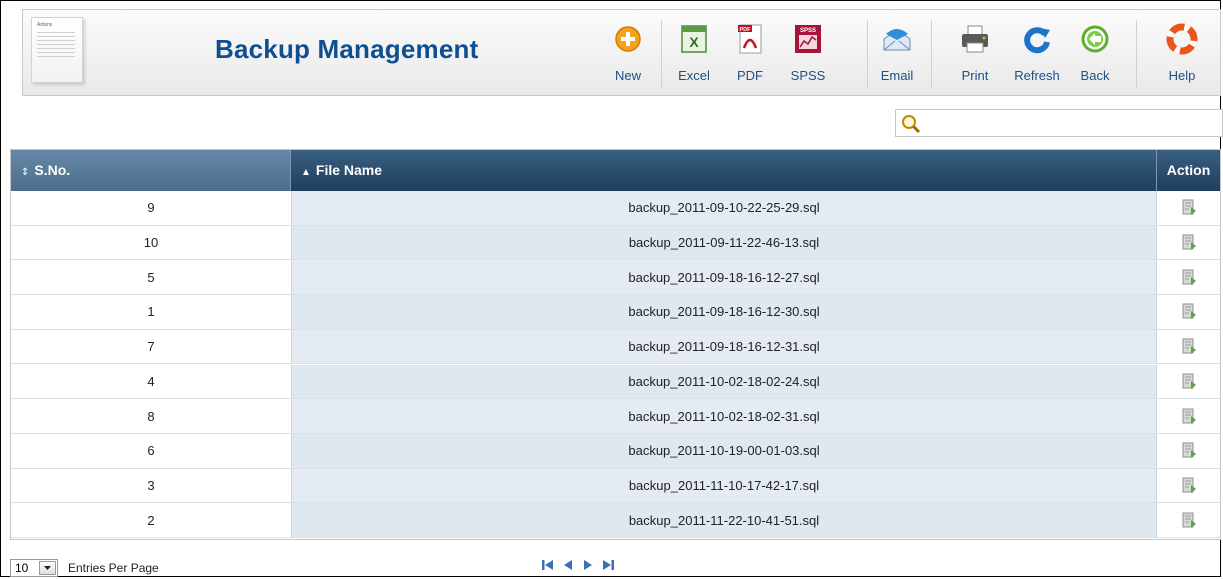 Image resolution: width=1223 pixels, height=579 pixels. What do you see at coordinates (724, 416) in the screenshot?
I see `file-name-value: backup_2011-10-02-18-02-31.sql` at bounding box center [724, 416].